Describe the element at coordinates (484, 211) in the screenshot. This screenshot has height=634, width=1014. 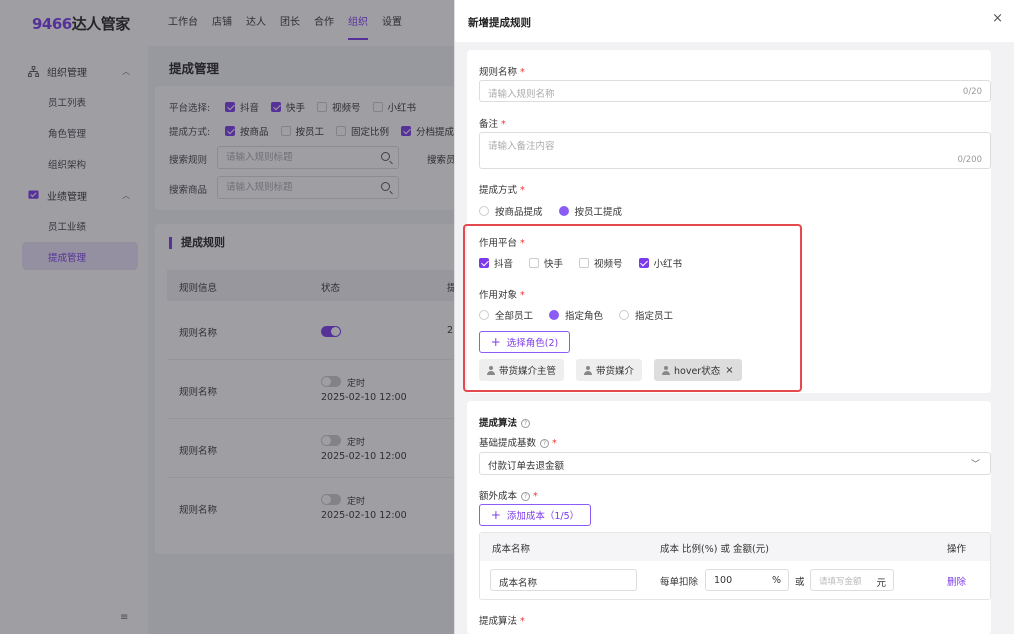
I see `radio` at that location.